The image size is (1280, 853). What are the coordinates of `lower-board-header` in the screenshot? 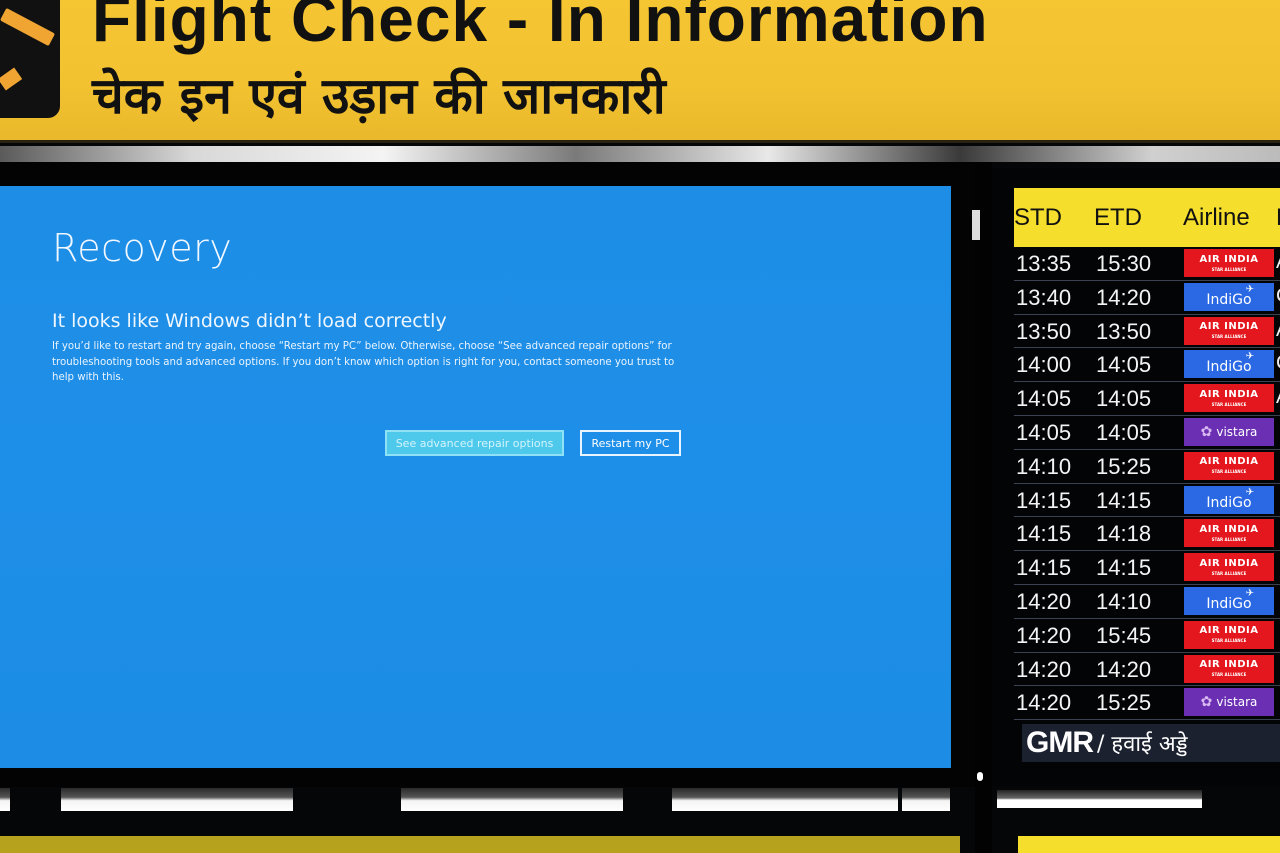 It's located at (1149, 844).